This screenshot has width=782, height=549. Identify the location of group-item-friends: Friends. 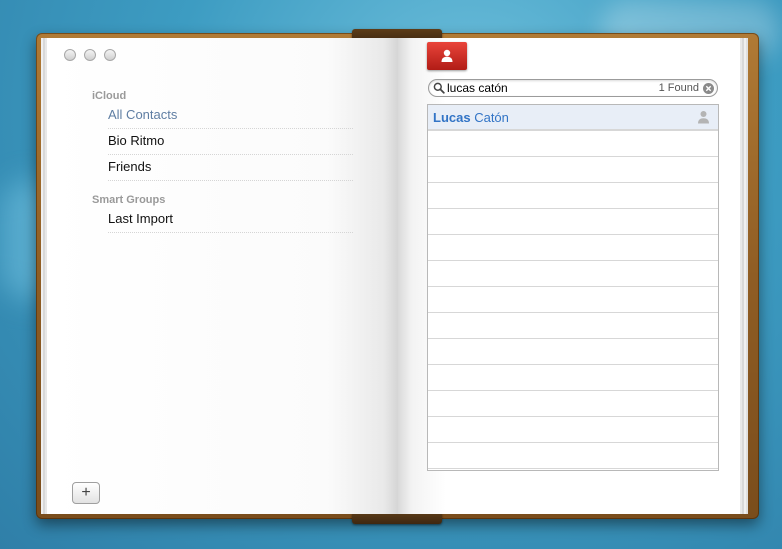
(230, 168).